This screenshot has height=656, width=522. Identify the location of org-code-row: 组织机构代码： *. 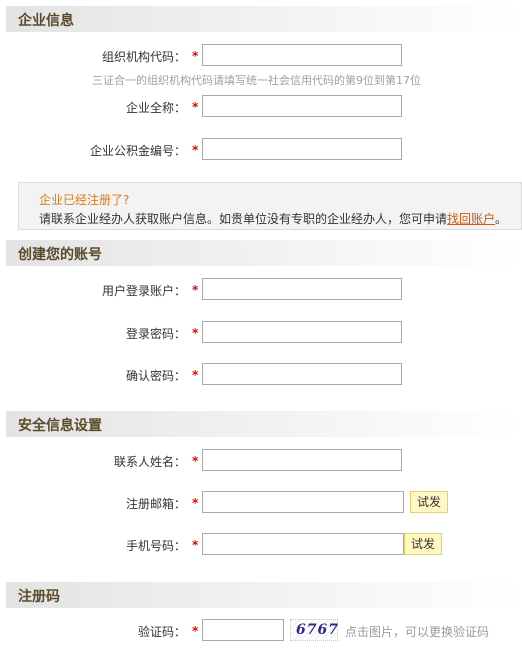
(261, 56).